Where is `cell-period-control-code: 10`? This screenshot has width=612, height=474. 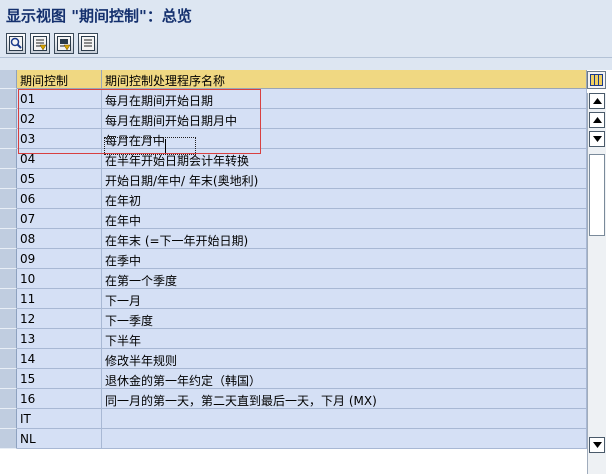 cell-period-control-code: 10 is located at coordinates (59, 279).